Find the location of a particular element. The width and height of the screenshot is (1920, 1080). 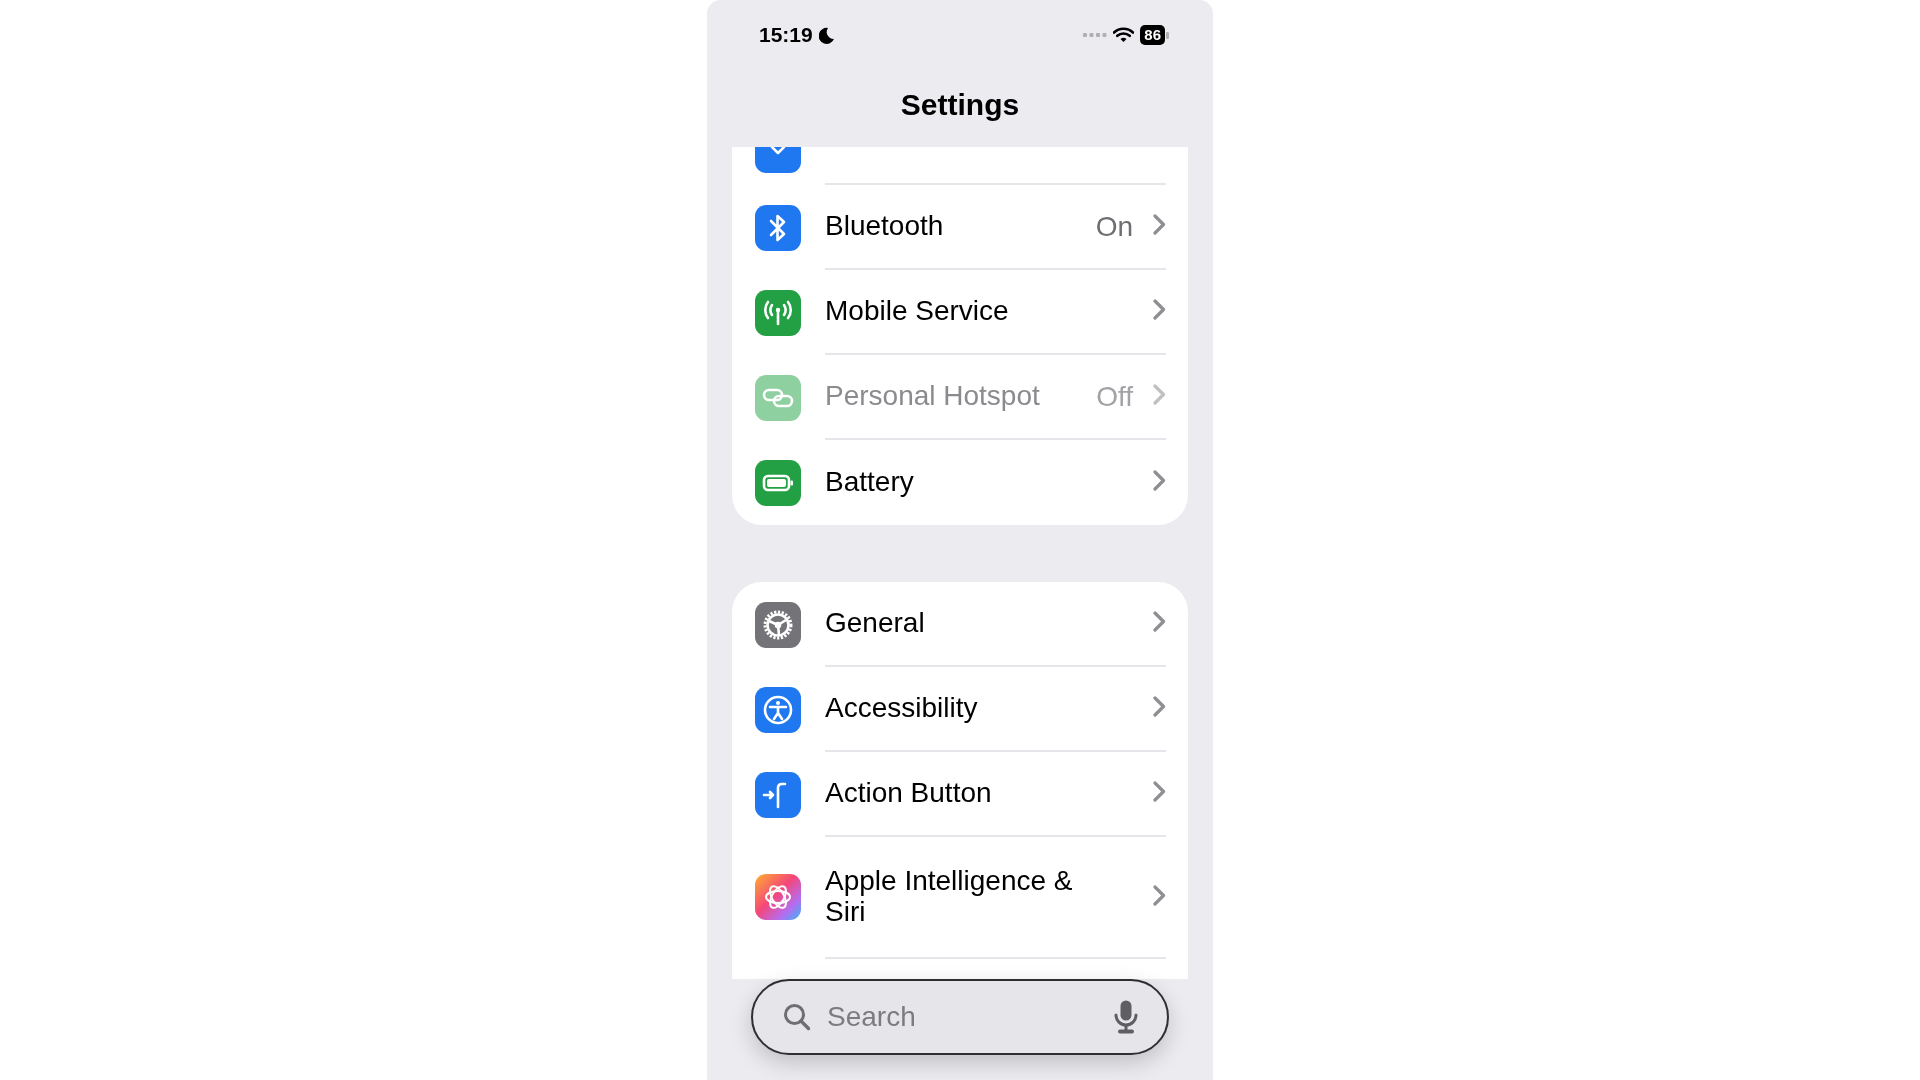

bluetooth-icon is located at coordinates (778, 227).